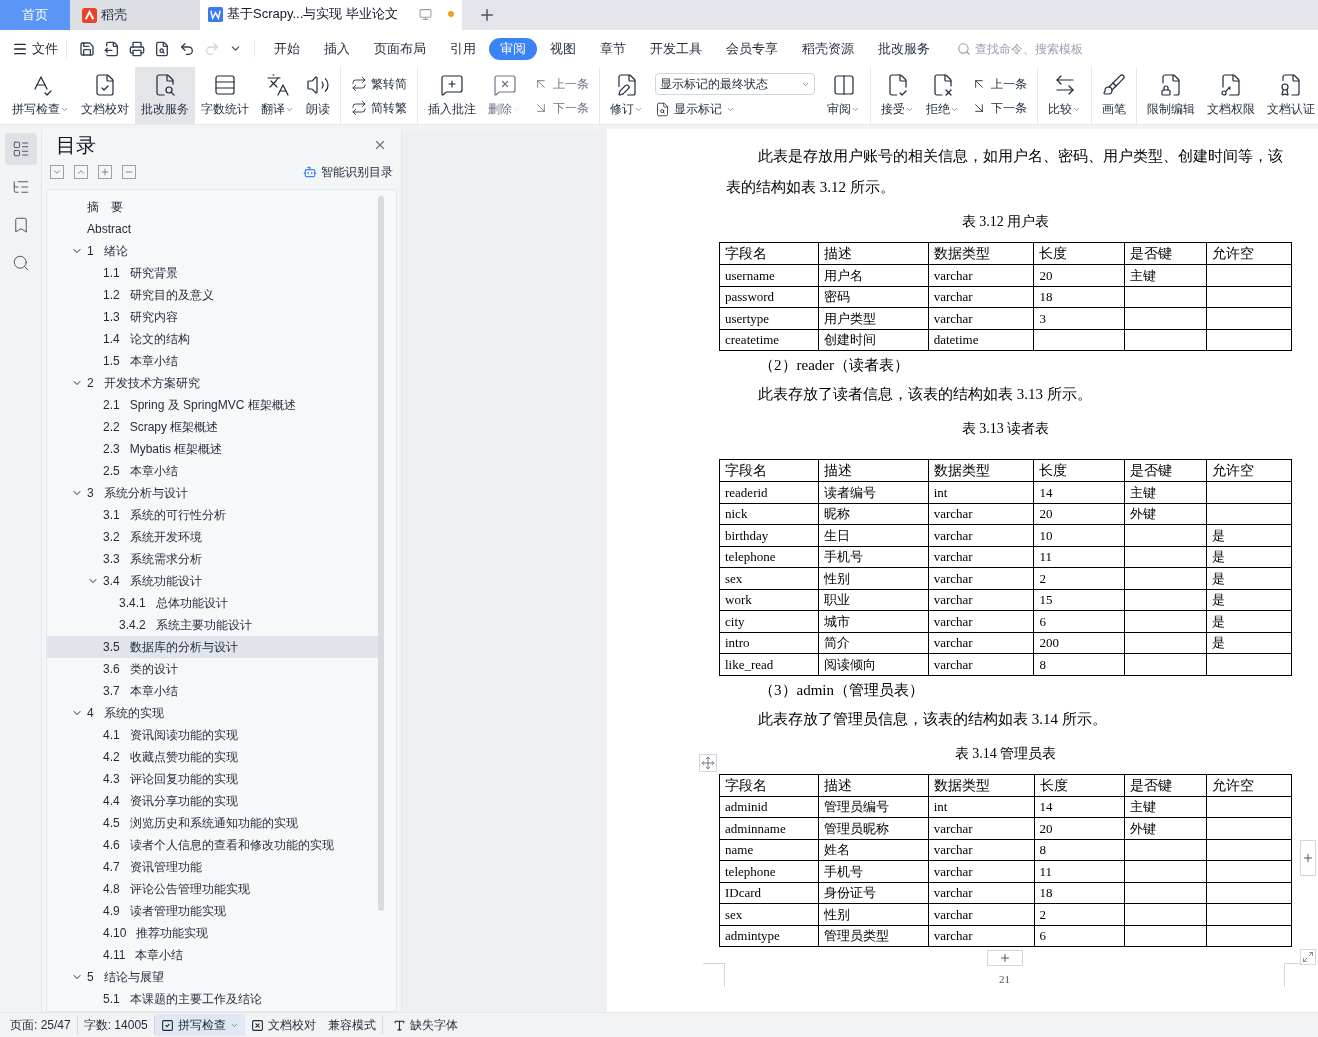  What do you see at coordinates (563, 48) in the screenshot?
I see `ribbon-tab: 视图` at bounding box center [563, 48].